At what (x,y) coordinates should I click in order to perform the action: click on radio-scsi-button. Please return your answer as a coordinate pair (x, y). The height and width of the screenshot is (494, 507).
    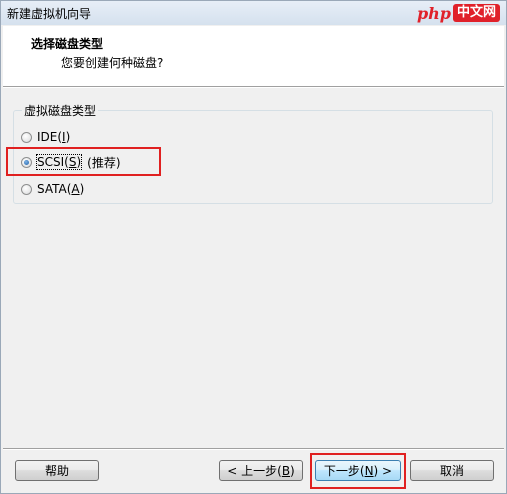
    Looking at the image, I should click on (26, 162).